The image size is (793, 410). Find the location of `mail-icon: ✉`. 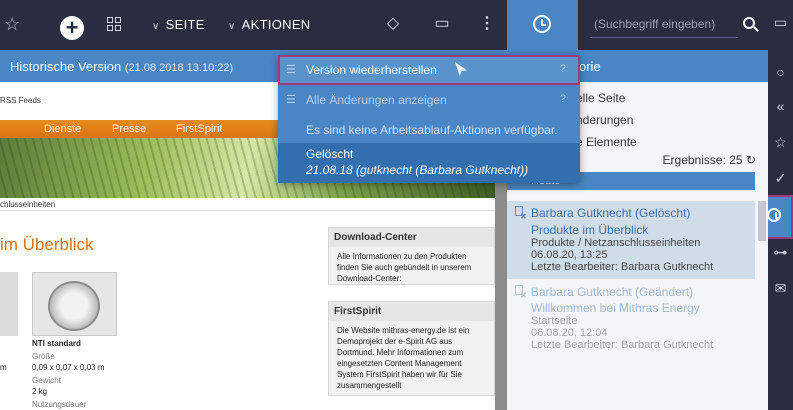

mail-icon: ✉ is located at coordinates (780, 288).